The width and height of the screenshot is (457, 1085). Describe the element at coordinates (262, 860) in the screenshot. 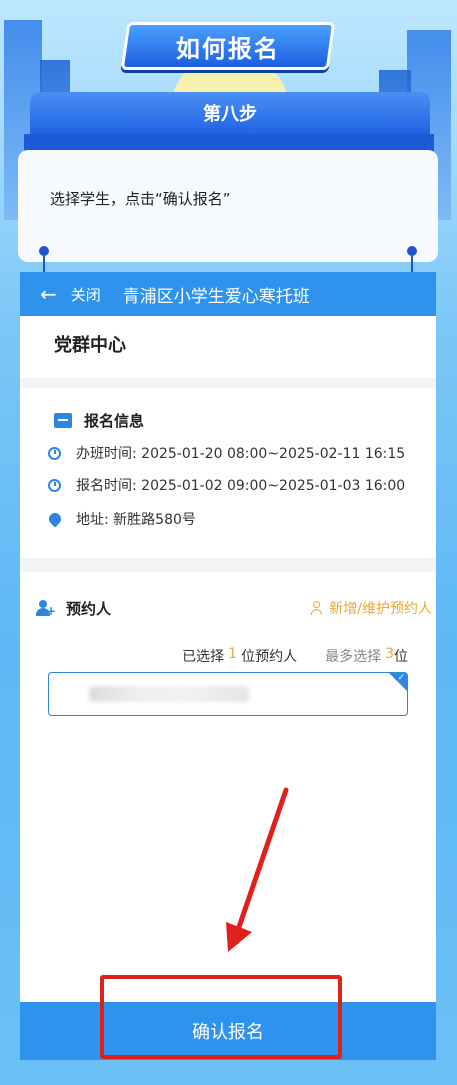

I see `arrow-shaft` at that location.